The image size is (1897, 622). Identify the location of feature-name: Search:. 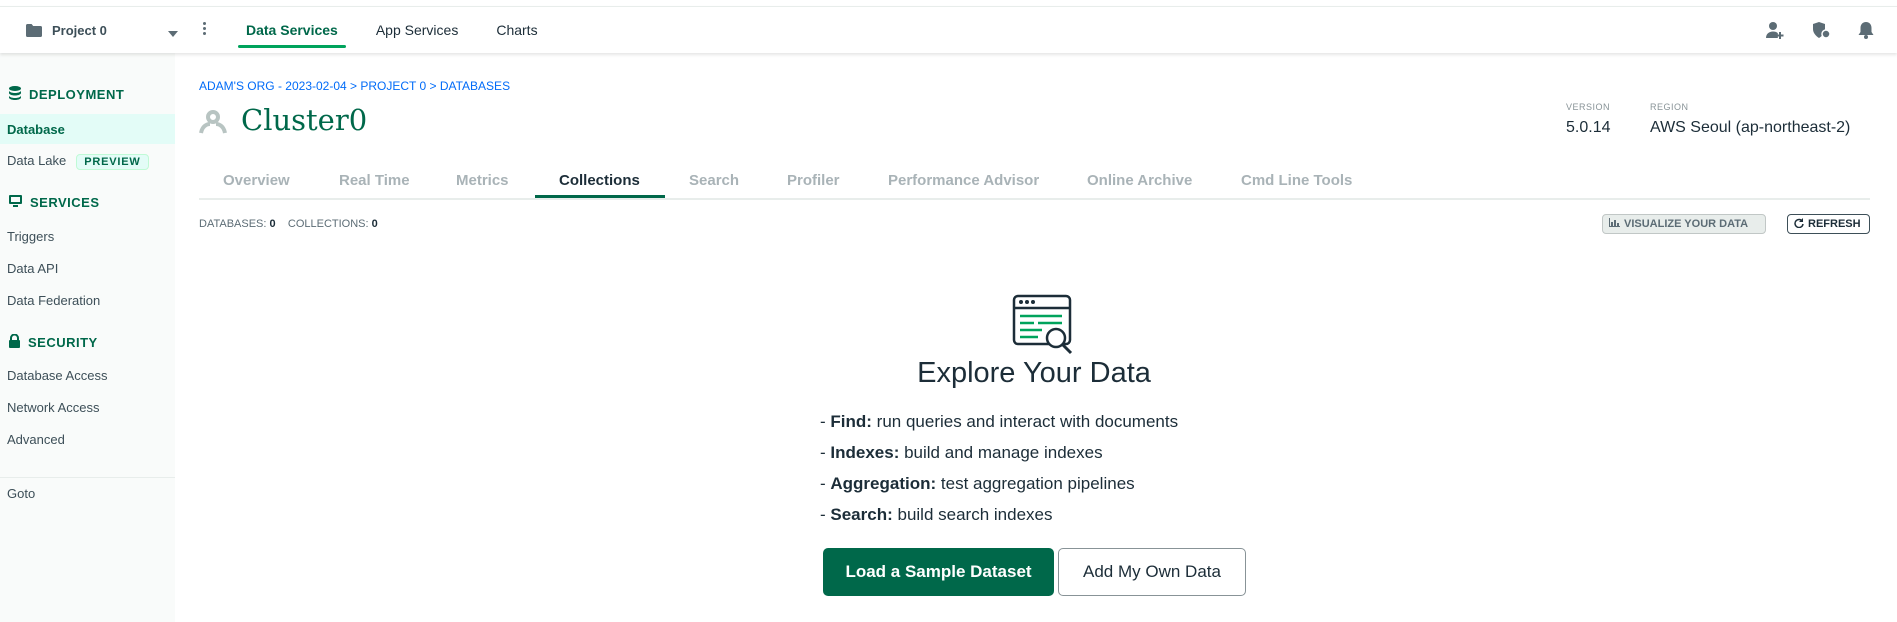
(861, 514).